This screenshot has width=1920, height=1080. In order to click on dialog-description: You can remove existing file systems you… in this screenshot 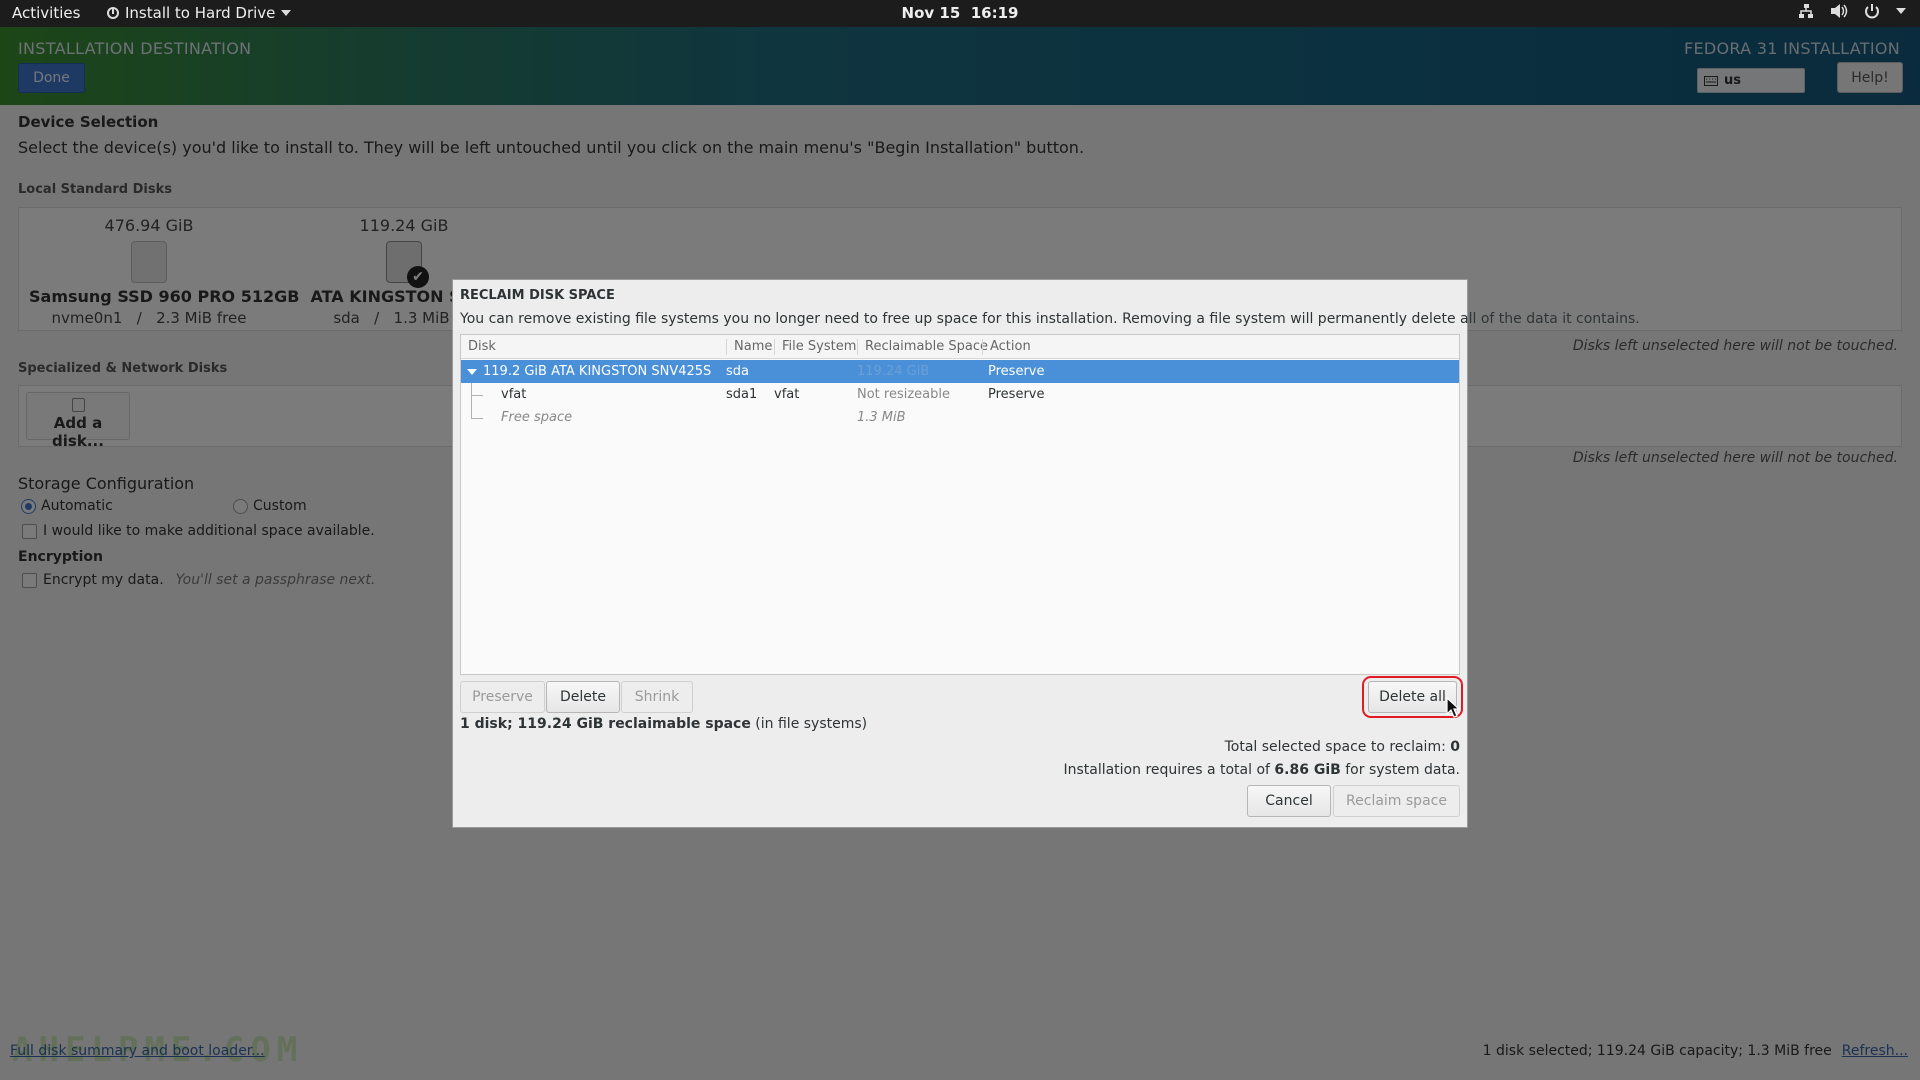, I will do `click(1050, 319)`.